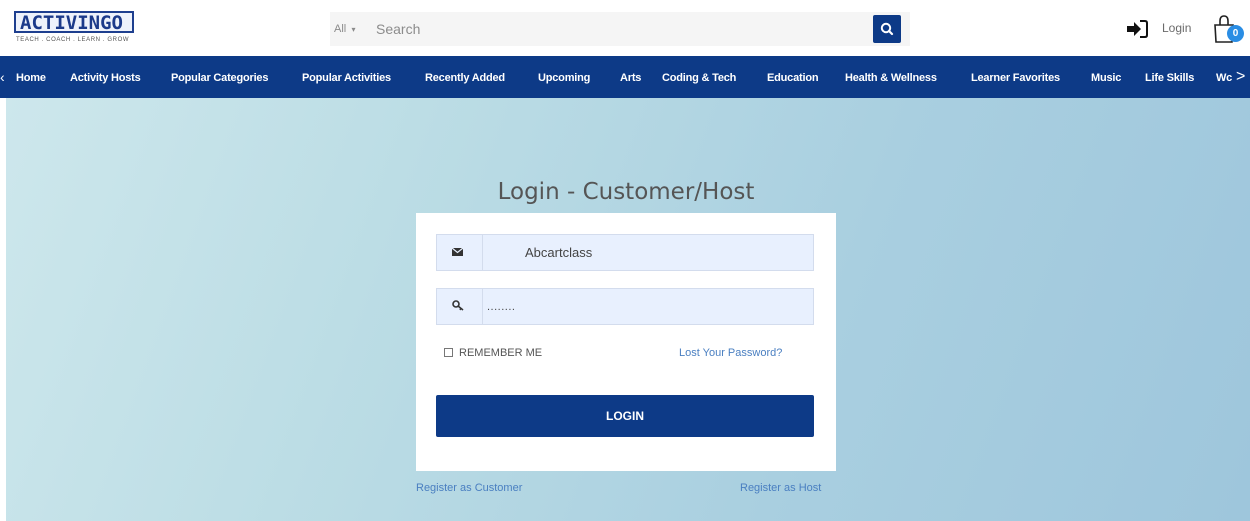  What do you see at coordinates (564, 77) in the screenshot?
I see `nav-item-upcoming: Upcoming` at bounding box center [564, 77].